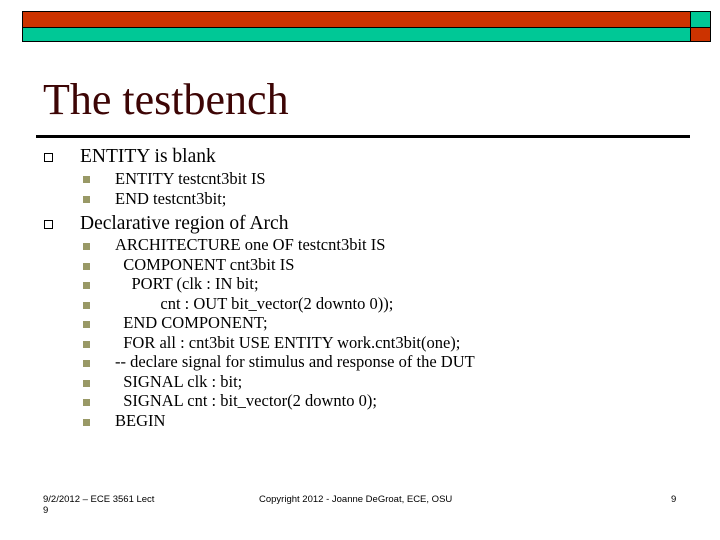  I want to click on footer-page-number: 9, so click(674, 499).